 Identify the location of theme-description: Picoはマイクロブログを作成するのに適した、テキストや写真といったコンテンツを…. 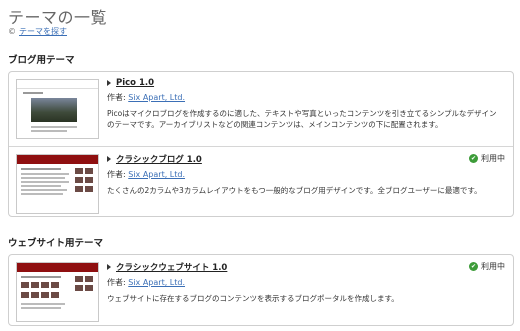
(302, 119).